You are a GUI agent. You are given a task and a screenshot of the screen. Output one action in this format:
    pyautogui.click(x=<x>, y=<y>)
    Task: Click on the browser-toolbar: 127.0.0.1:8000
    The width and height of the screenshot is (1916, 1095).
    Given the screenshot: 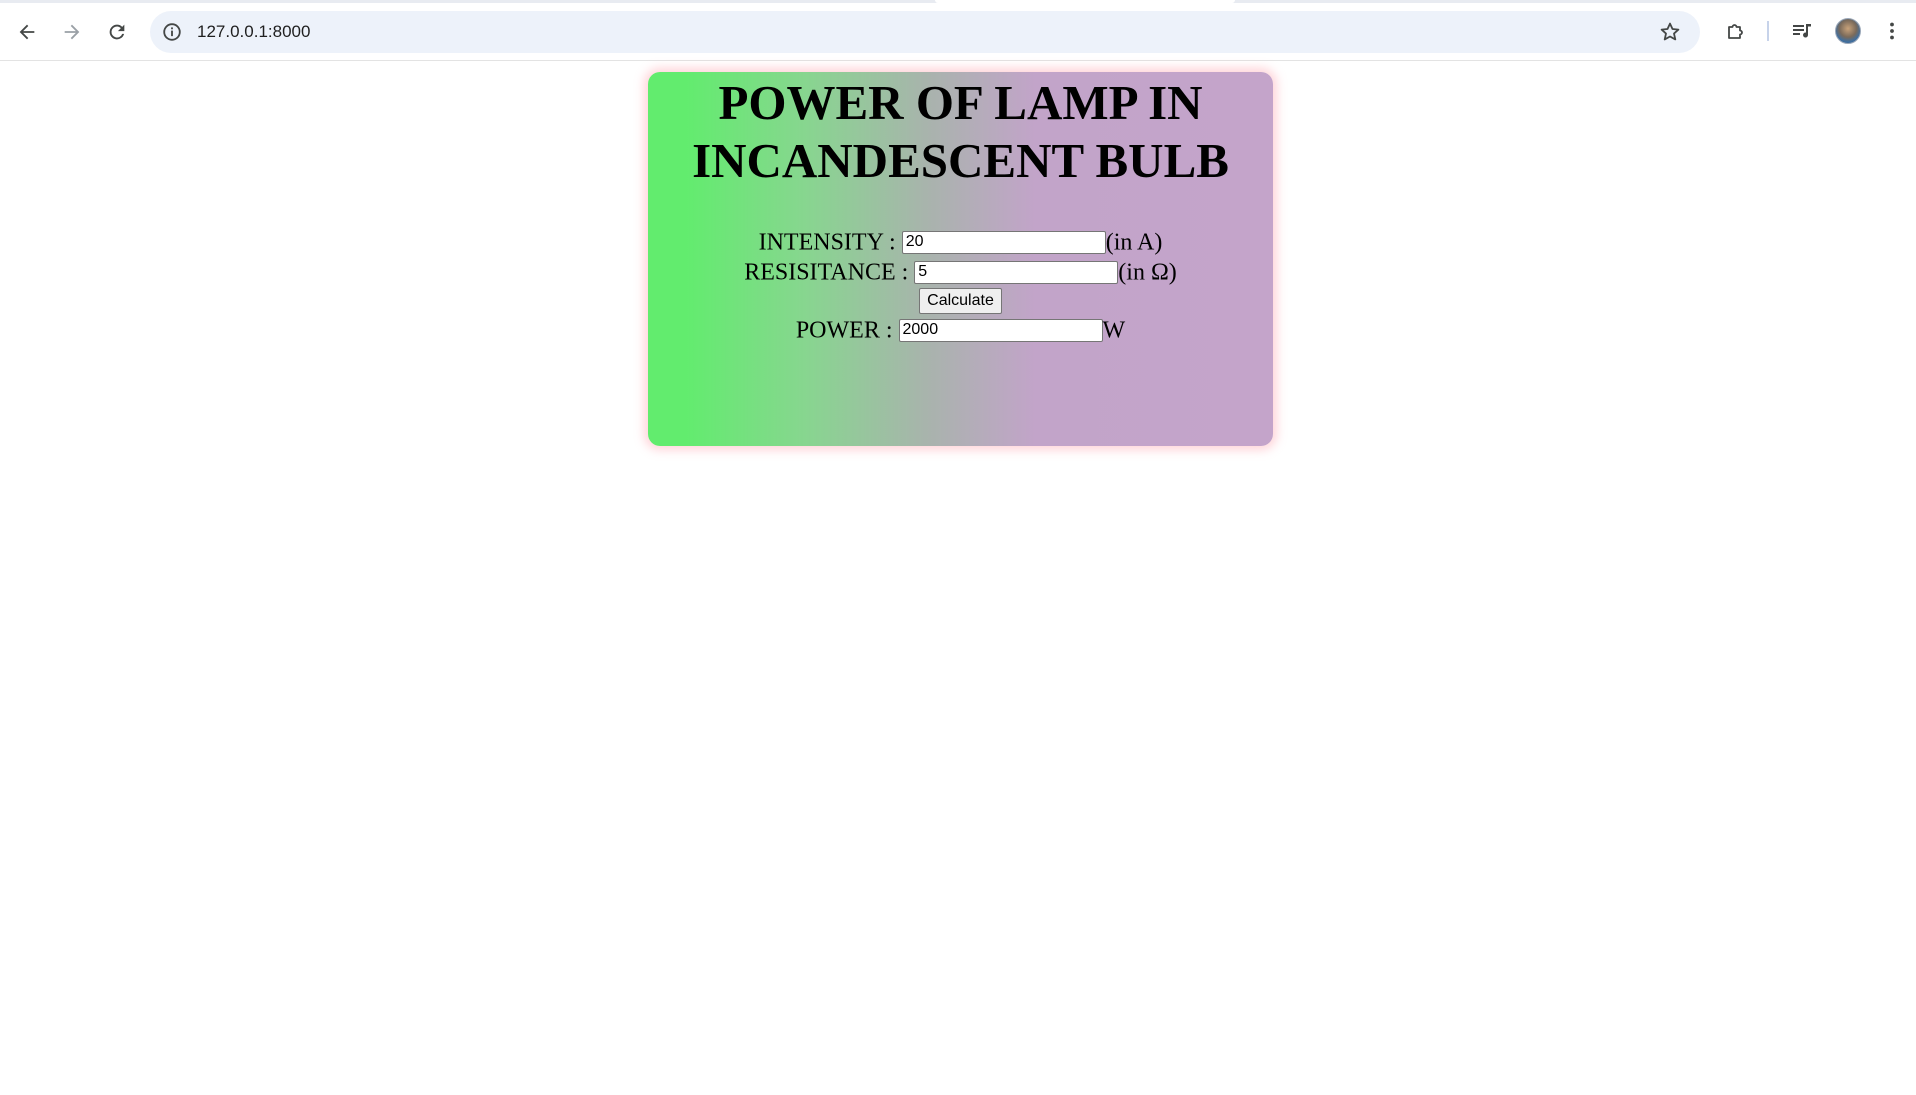 What is the action you would take?
    pyautogui.click(x=958, y=30)
    